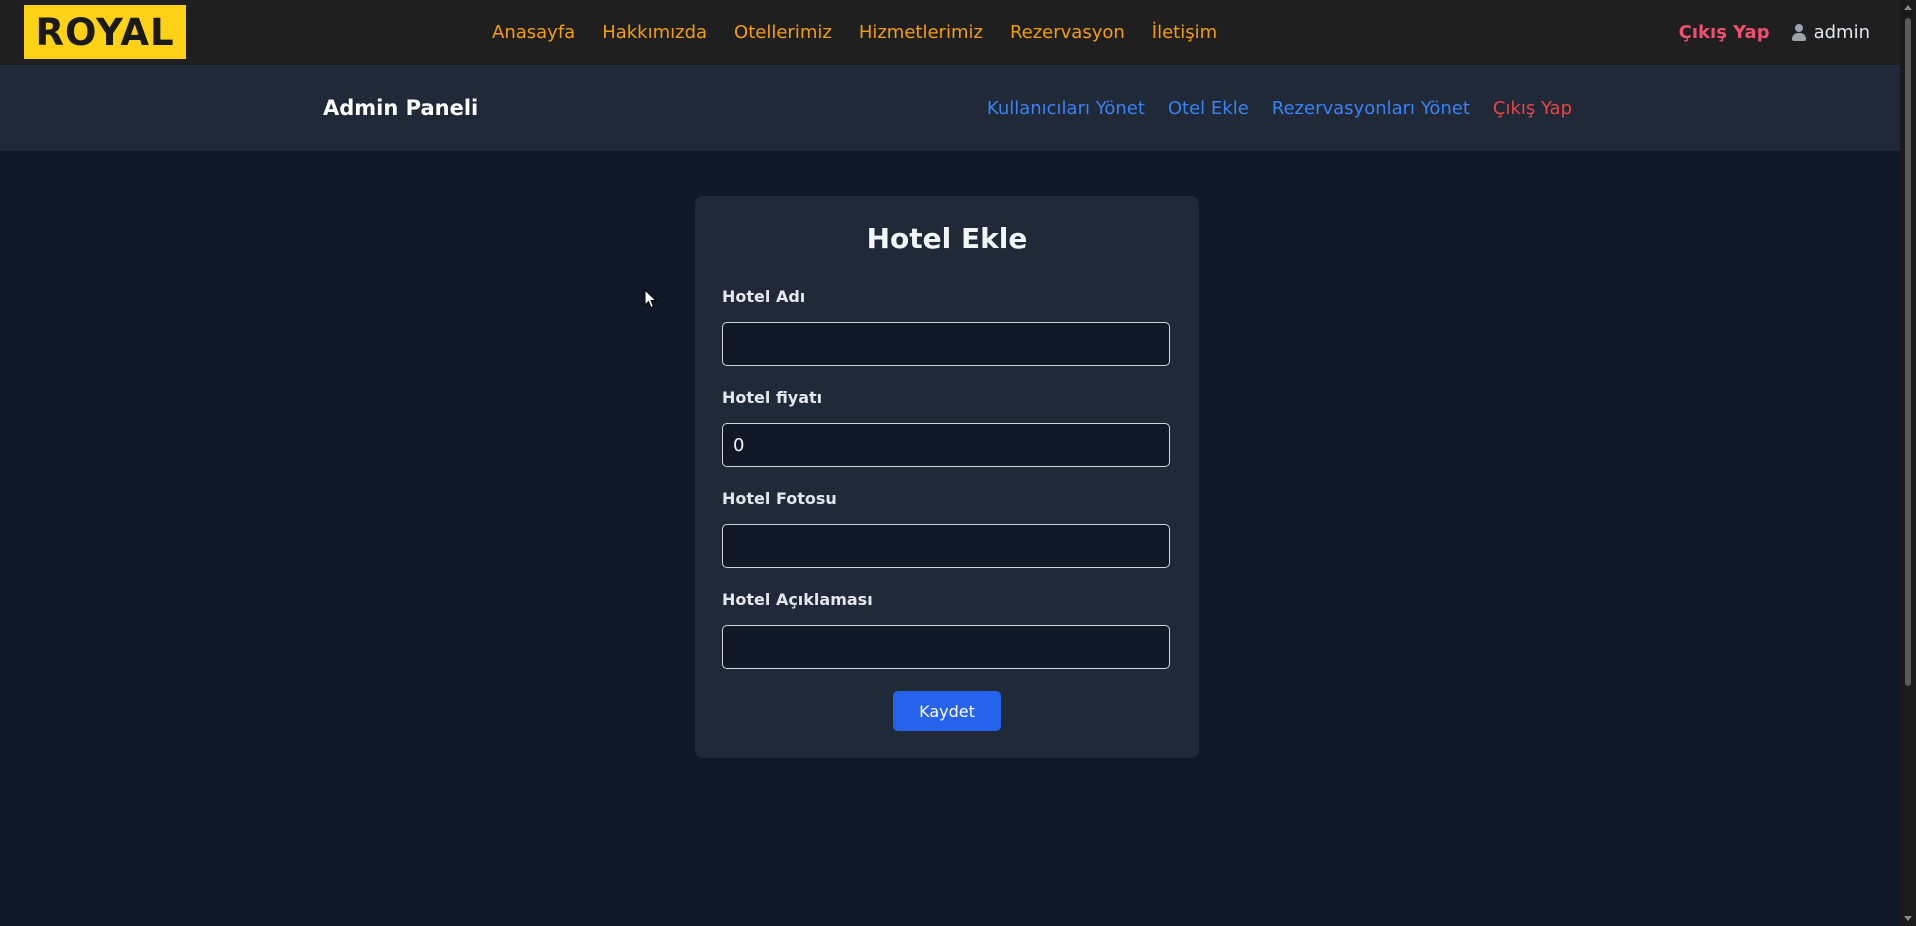  Describe the element at coordinates (1208, 108) in the screenshot. I see `admin-link-add-hotel: Otel Ekle` at that location.